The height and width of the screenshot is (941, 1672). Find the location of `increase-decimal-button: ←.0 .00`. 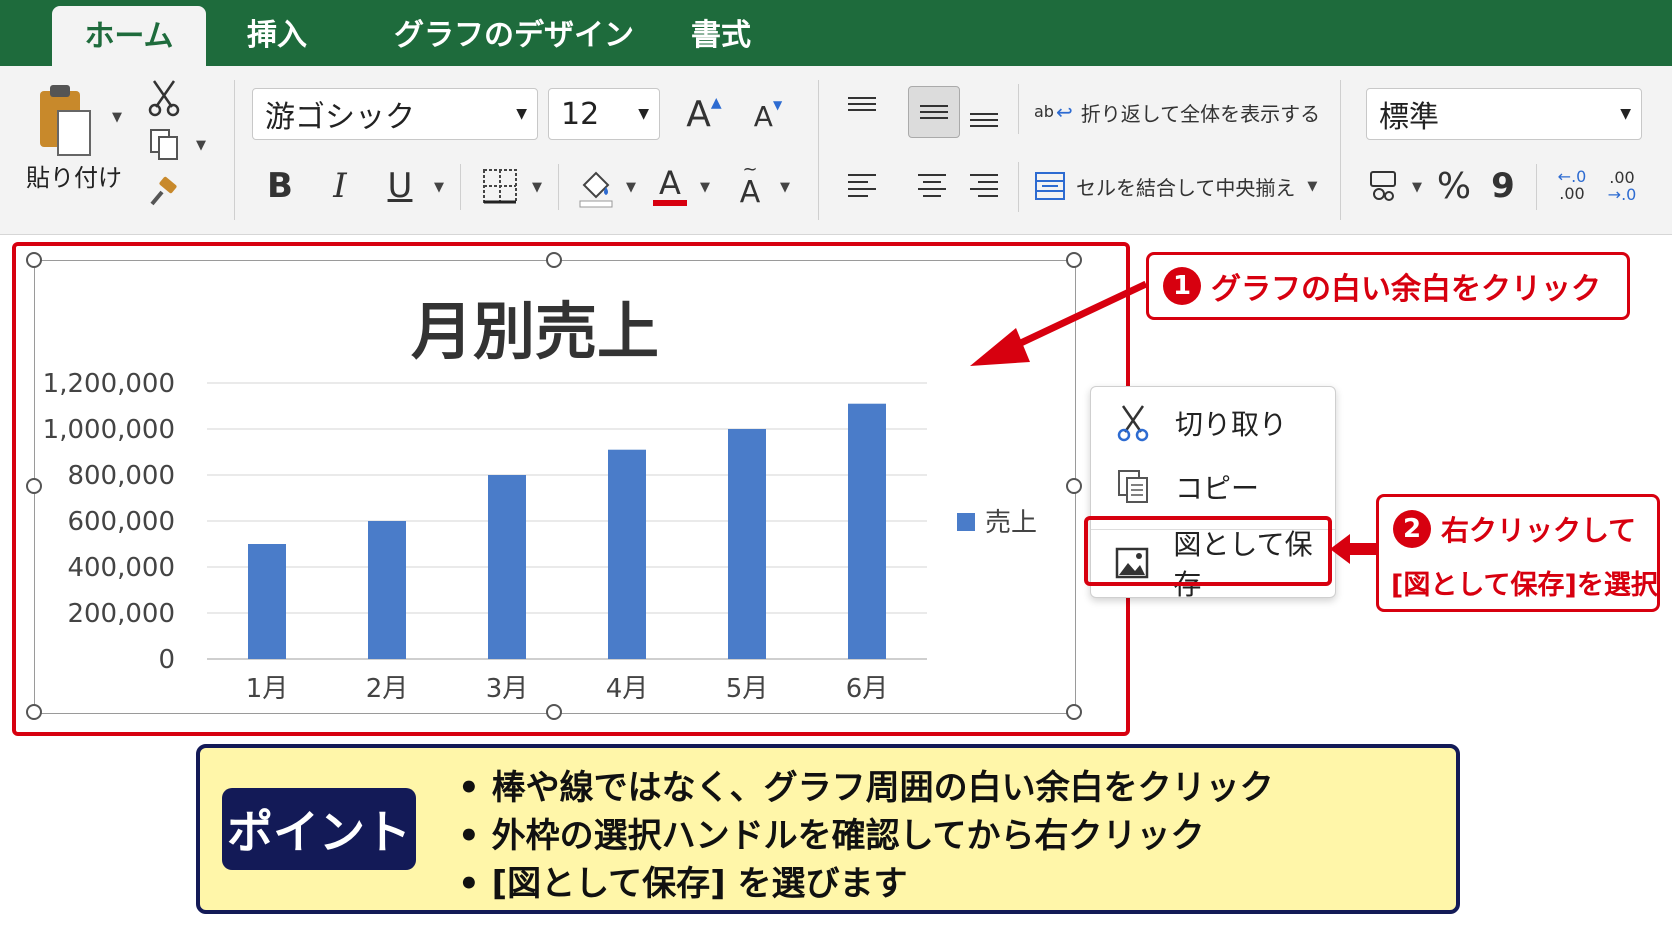

increase-decimal-button: ←.0 .00 is located at coordinates (1572, 186).